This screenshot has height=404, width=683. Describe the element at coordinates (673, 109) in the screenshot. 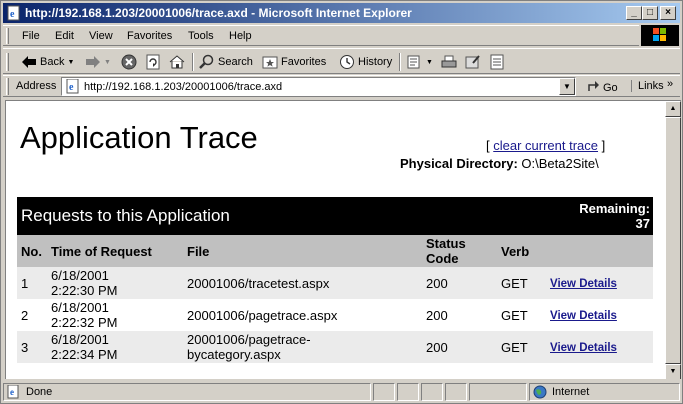

I see `scroll-up-icon: ▲` at that location.